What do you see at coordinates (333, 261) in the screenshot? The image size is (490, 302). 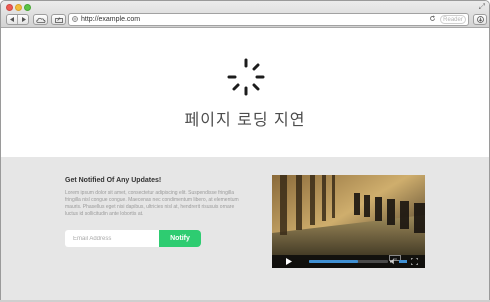 I see `video-progress-fill` at bounding box center [333, 261].